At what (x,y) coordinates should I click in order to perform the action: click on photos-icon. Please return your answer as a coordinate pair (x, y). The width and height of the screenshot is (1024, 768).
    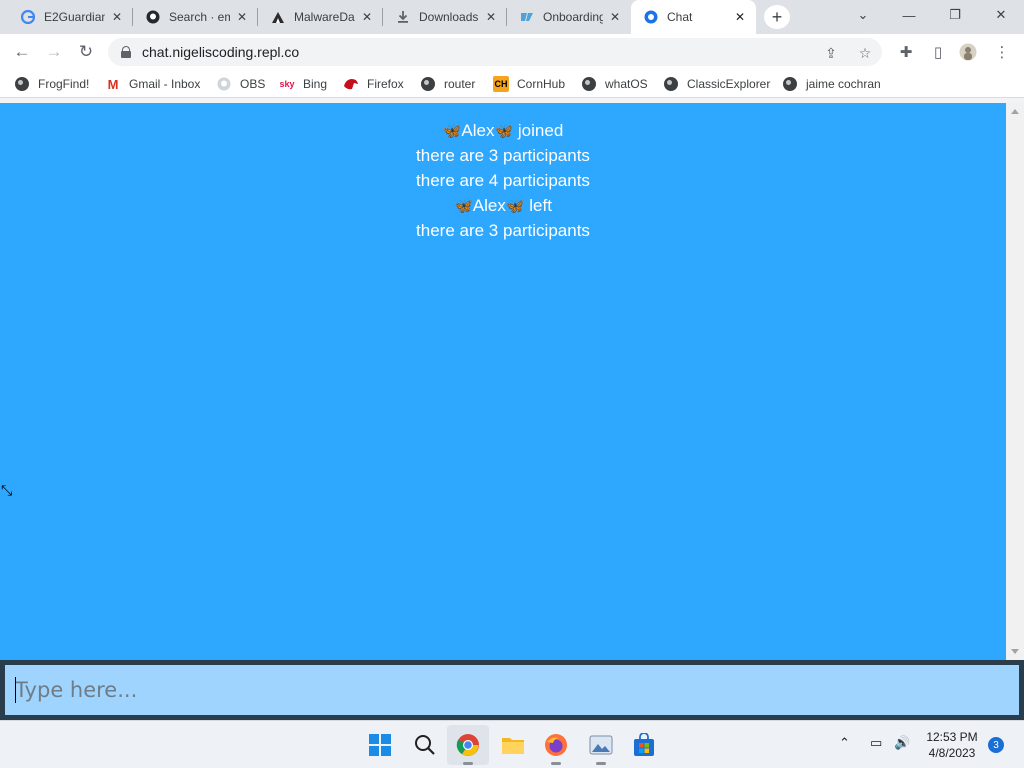
    Looking at the image, I should click on (601, 745).